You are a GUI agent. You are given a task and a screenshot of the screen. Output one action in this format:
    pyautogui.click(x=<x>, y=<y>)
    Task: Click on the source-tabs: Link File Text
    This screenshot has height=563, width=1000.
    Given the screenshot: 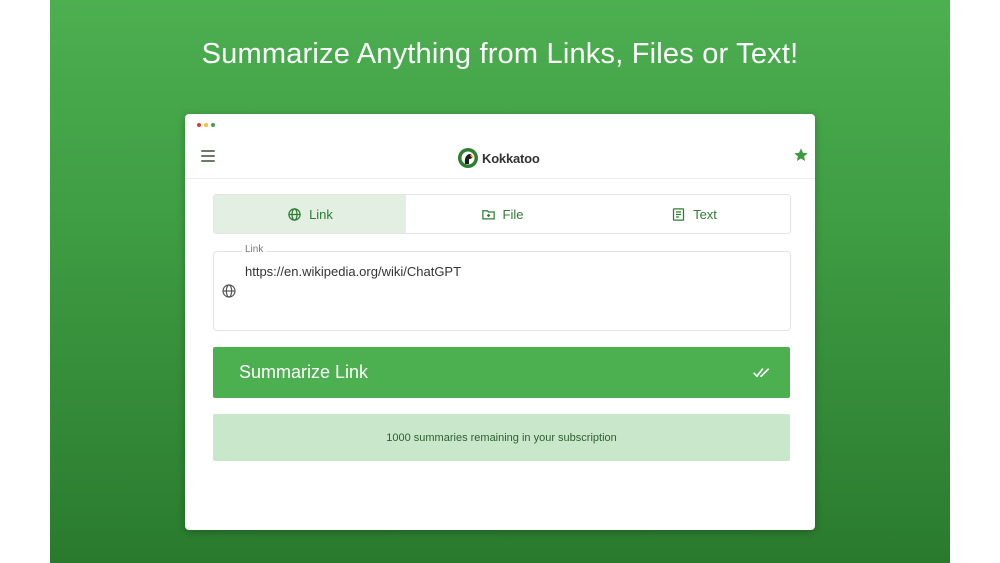 What is the action you would take?
    pyautogui.click(x=502, y=214)
    